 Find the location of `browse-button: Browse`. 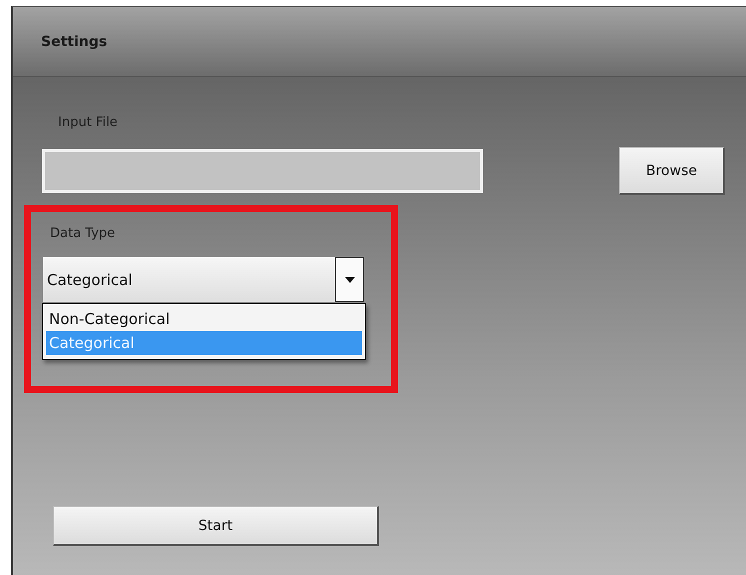

browse-button: Browse is located at coordinates (672, 171).